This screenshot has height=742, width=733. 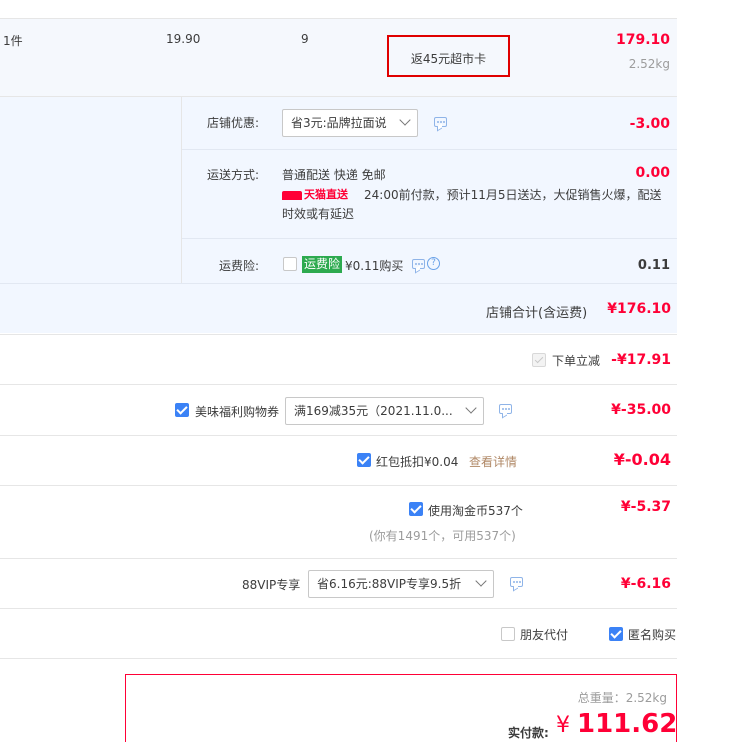 I want to click on tmall-logo-icon, so click(x=292, y=195).